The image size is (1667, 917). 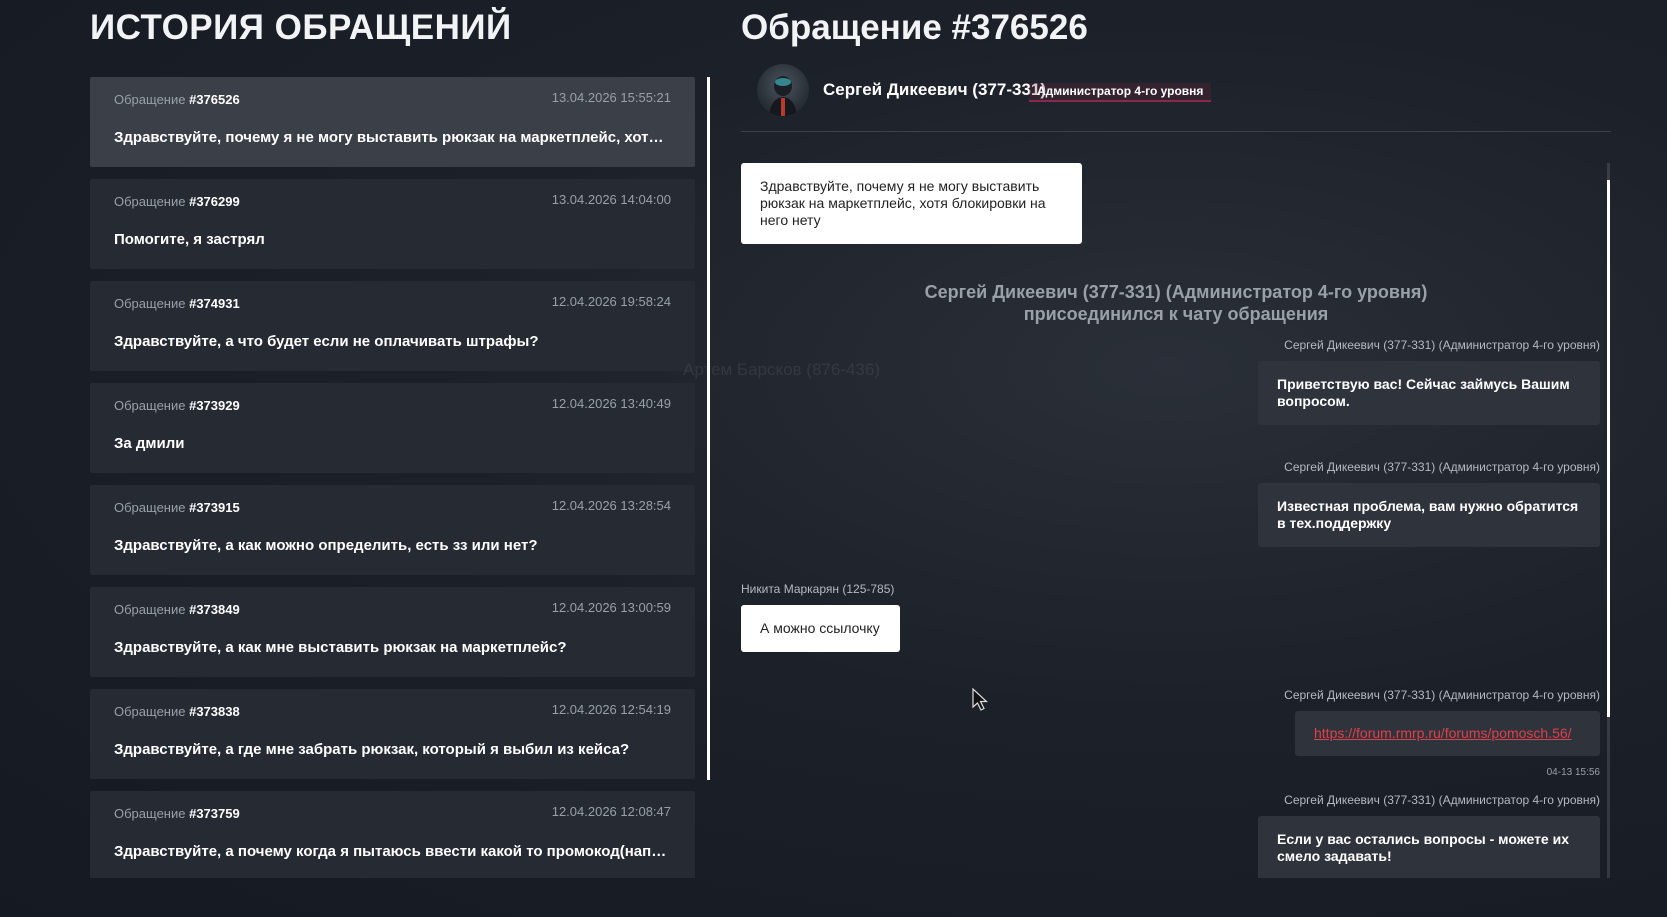 What do you see at coordinates (214, 507) in the screenshot?
I see `ticket-number: #373915` at bounding box center [214, 507].